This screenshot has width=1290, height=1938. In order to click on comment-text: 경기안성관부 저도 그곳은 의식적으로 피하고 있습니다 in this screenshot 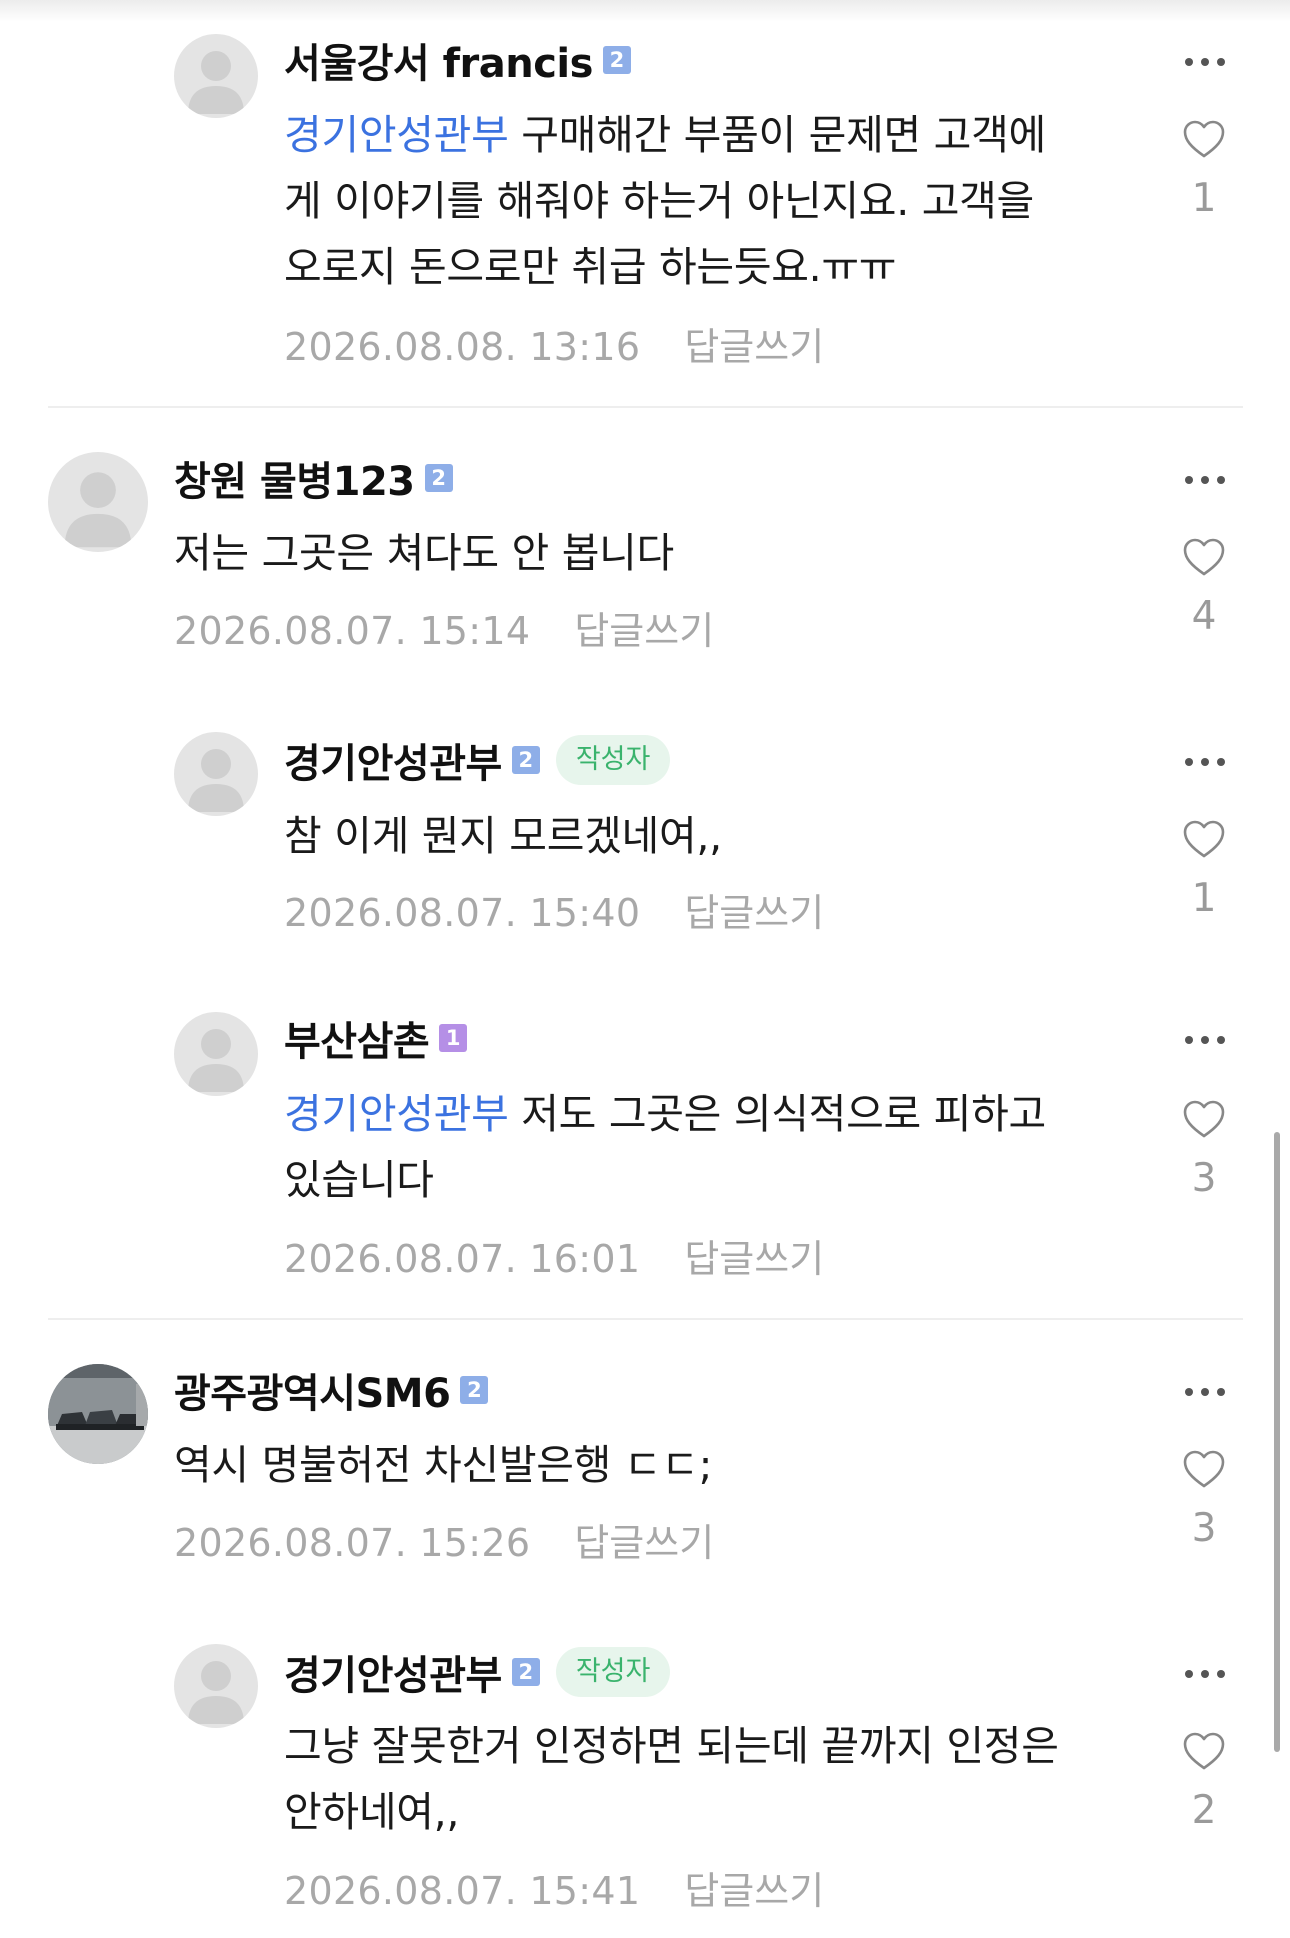, I will do `click(714, 1147)`.